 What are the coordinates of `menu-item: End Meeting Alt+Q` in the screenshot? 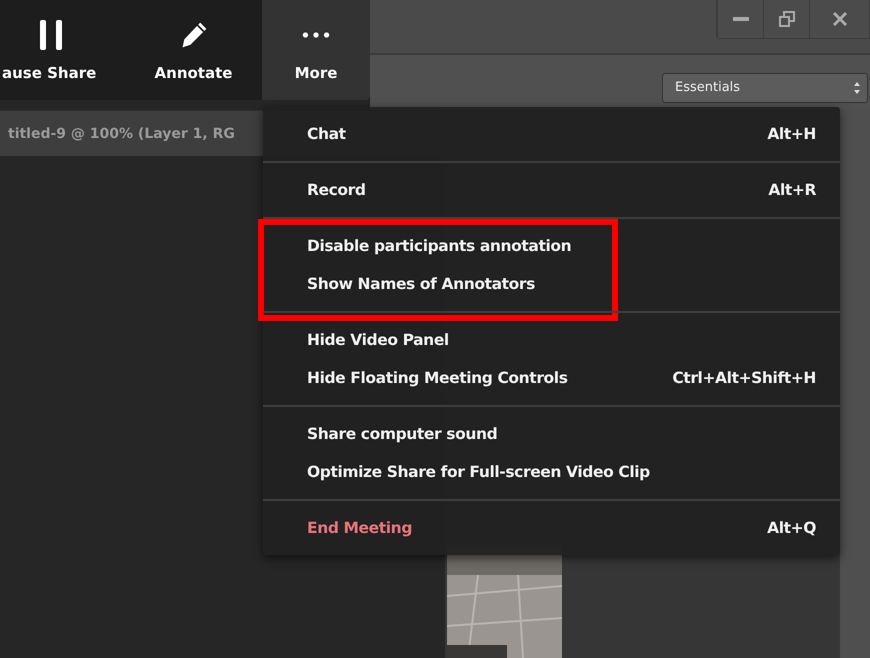 It's located at (551, 528).